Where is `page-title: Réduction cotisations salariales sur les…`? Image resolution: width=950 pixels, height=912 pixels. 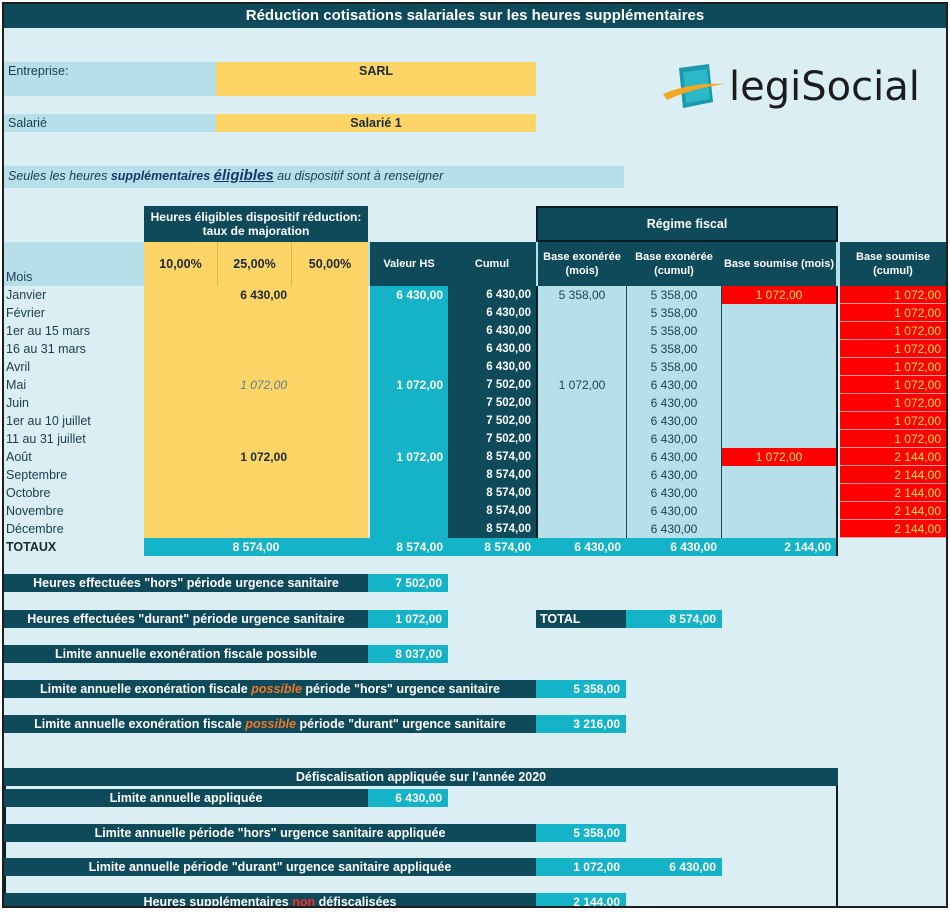
page-title: Réduction cotisations salariales sur les… is located at coordinates (475, 16).